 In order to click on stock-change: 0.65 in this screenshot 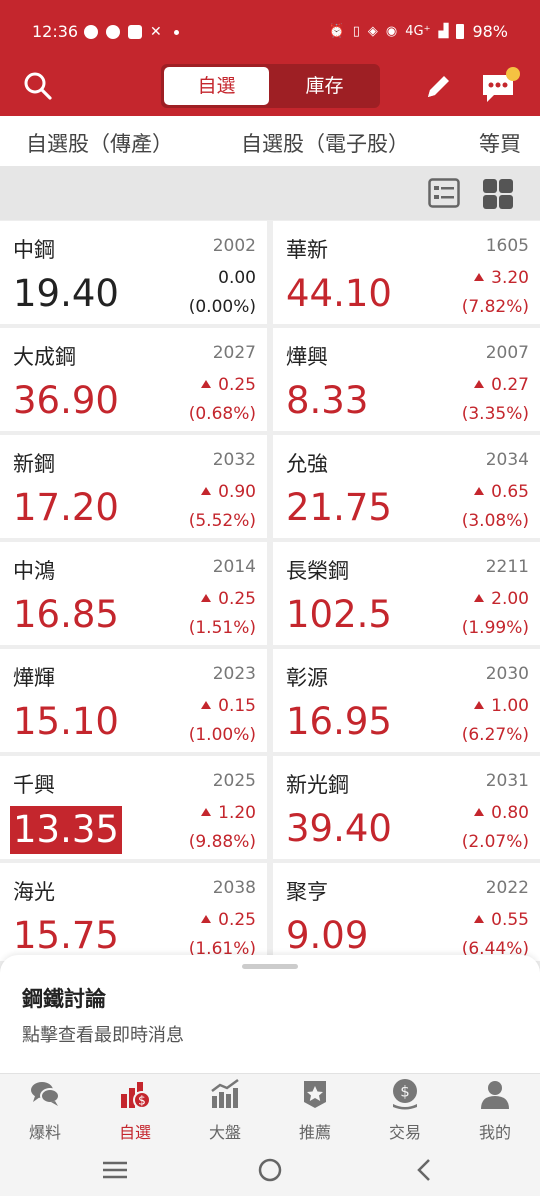, I will do `click(501, 492)`.